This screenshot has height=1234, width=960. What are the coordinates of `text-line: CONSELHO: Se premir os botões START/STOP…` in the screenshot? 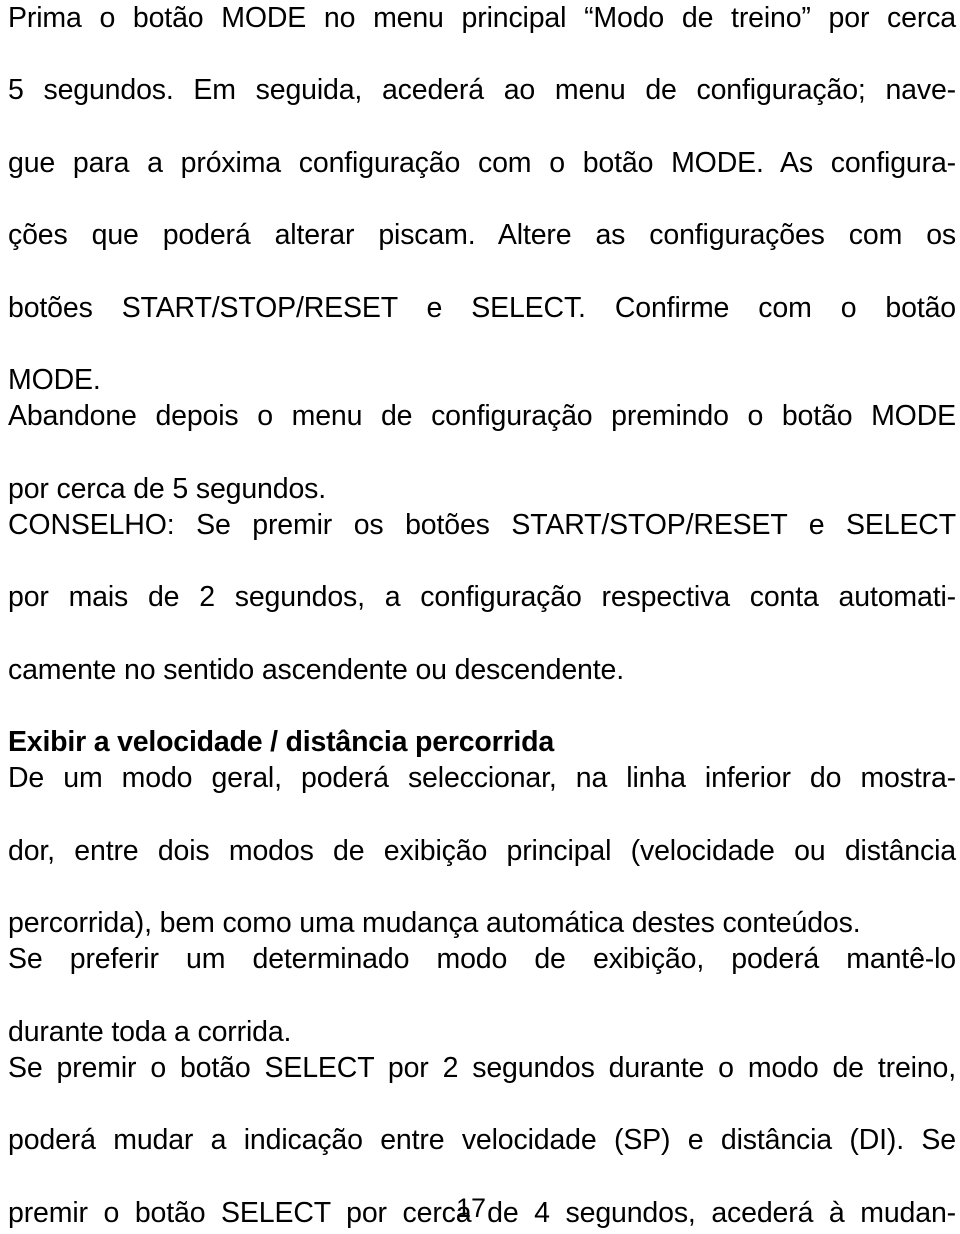 It's located at (482, 524).